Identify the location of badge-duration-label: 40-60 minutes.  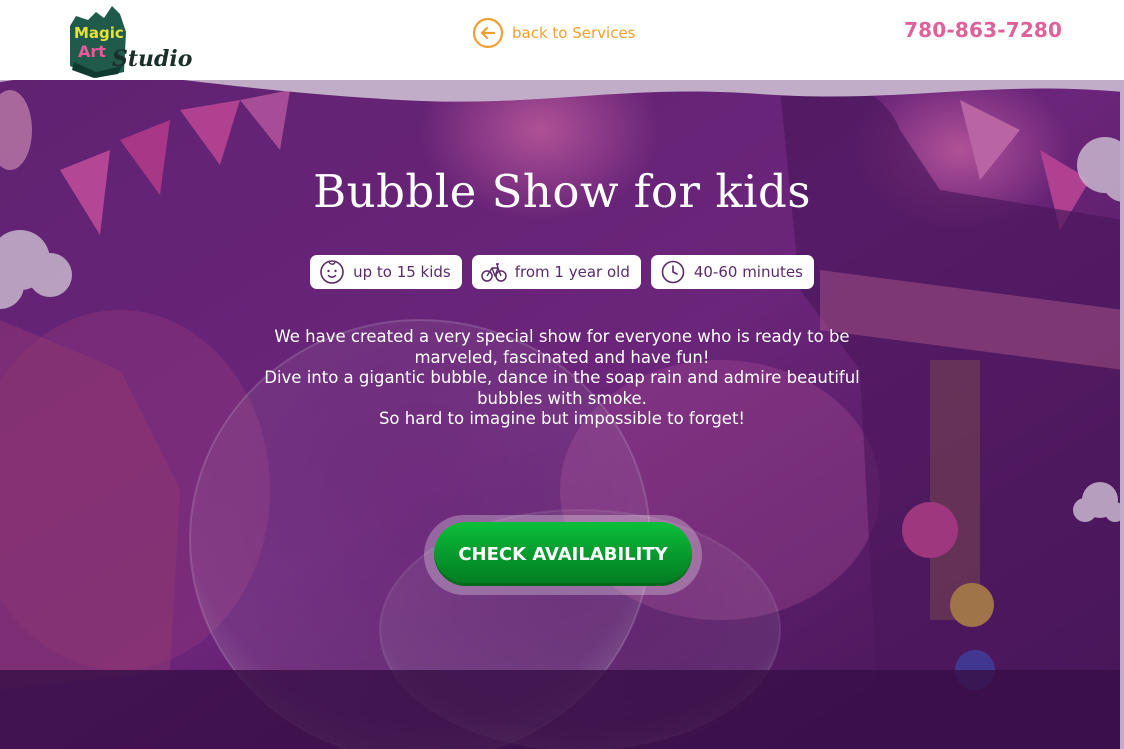
(748, 272).